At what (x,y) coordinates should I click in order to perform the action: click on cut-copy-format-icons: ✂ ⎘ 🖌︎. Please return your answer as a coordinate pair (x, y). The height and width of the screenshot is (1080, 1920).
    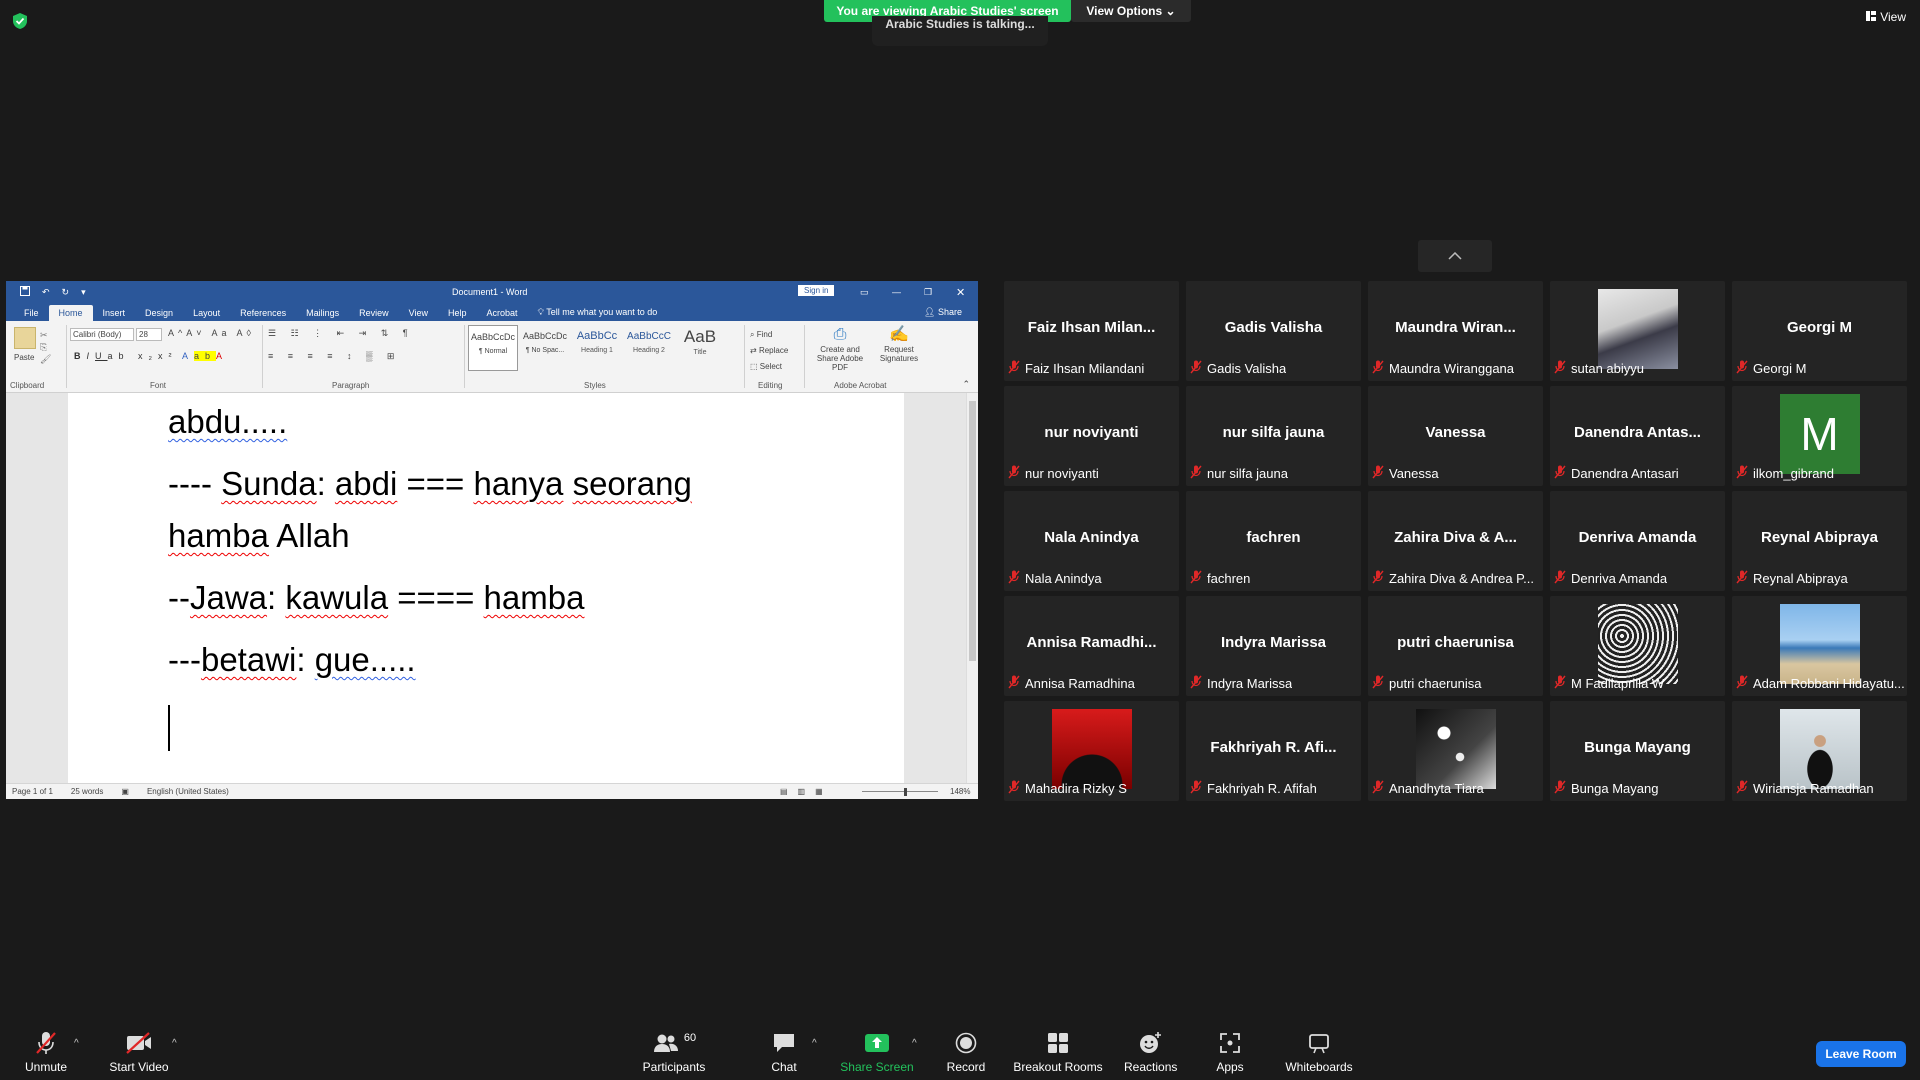
    Looking at the image, I should click on (45, 347).